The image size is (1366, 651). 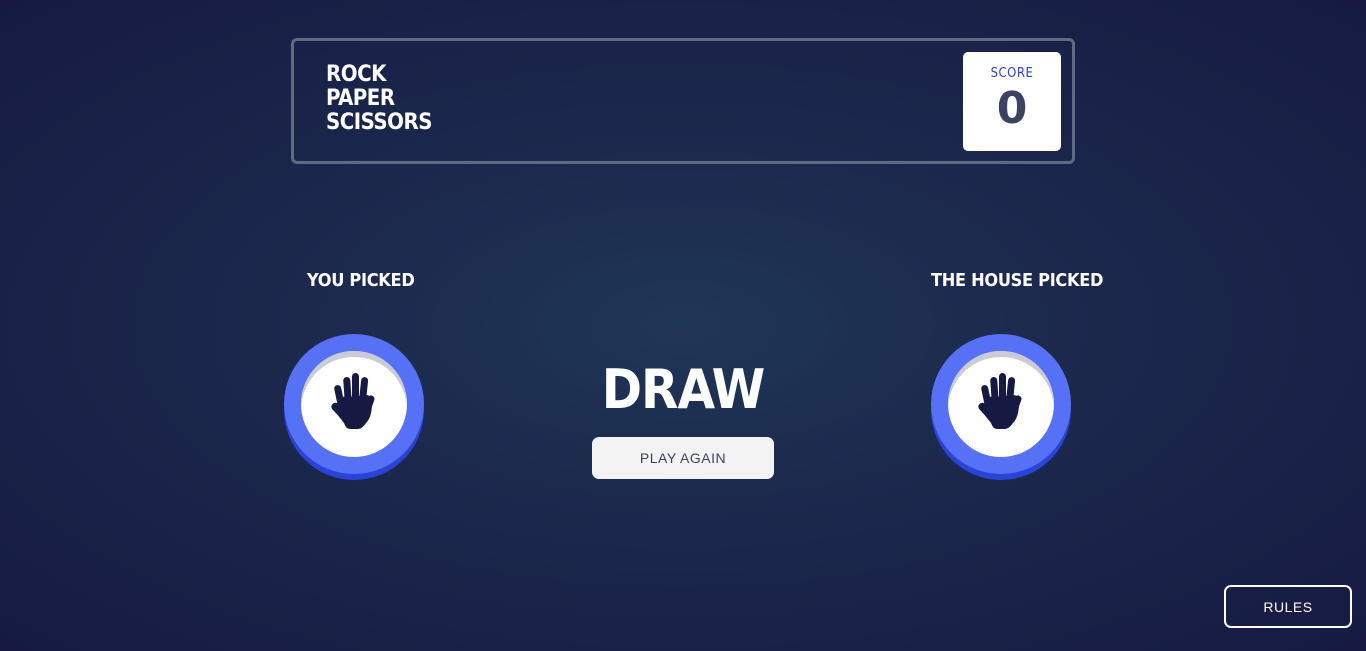 What do you see at coordinates (683, 101) in the screenshot?
I see `game-header: ROCK PAPER SCISSORS SCORE 0` at bounding box center [683, 101].